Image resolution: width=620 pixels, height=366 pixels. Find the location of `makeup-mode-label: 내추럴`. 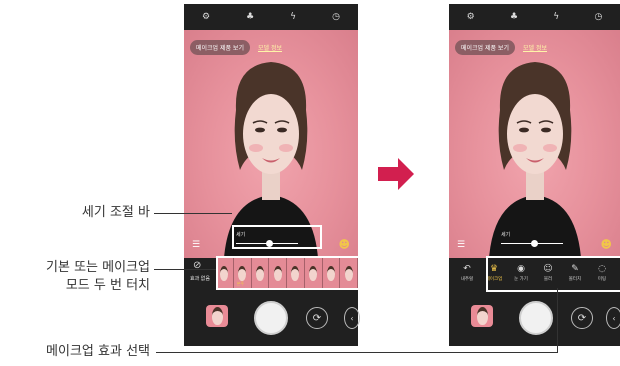

makeup-mode-label: 내추럴 is located at coordinates (467, 279).